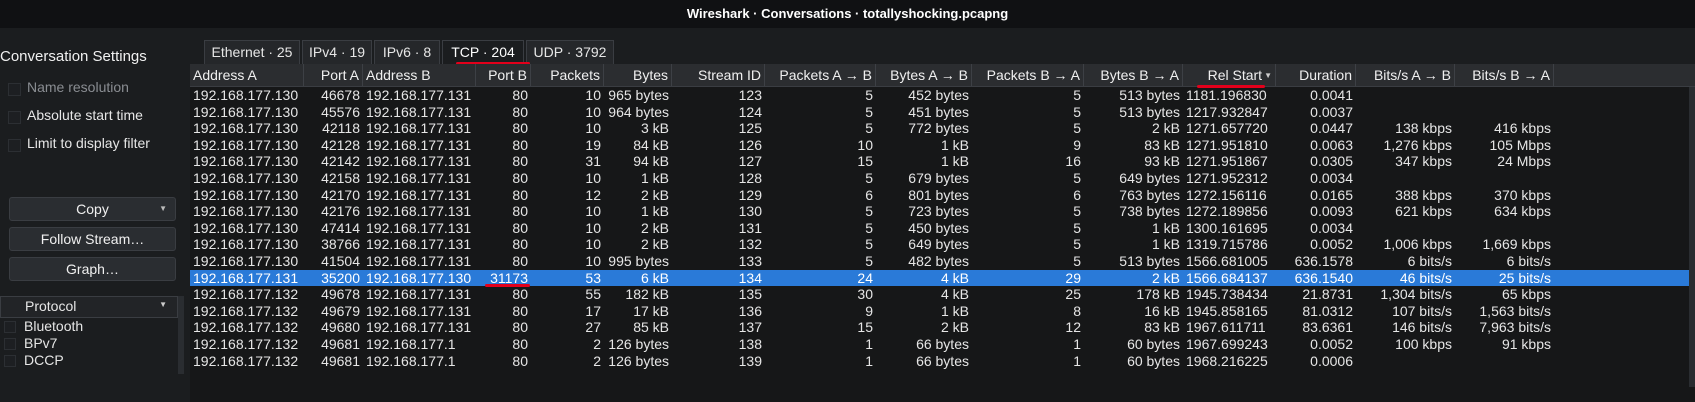  Describe the element at coordinates (638, 75) in the screenshot. I see `column-header-bytes: Bytes` at that location.